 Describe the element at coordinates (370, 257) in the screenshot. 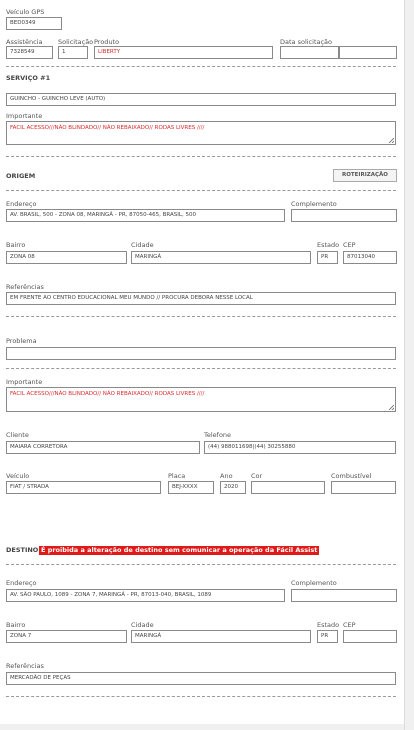

I see `origem-cep-input: 87013040` at that location.